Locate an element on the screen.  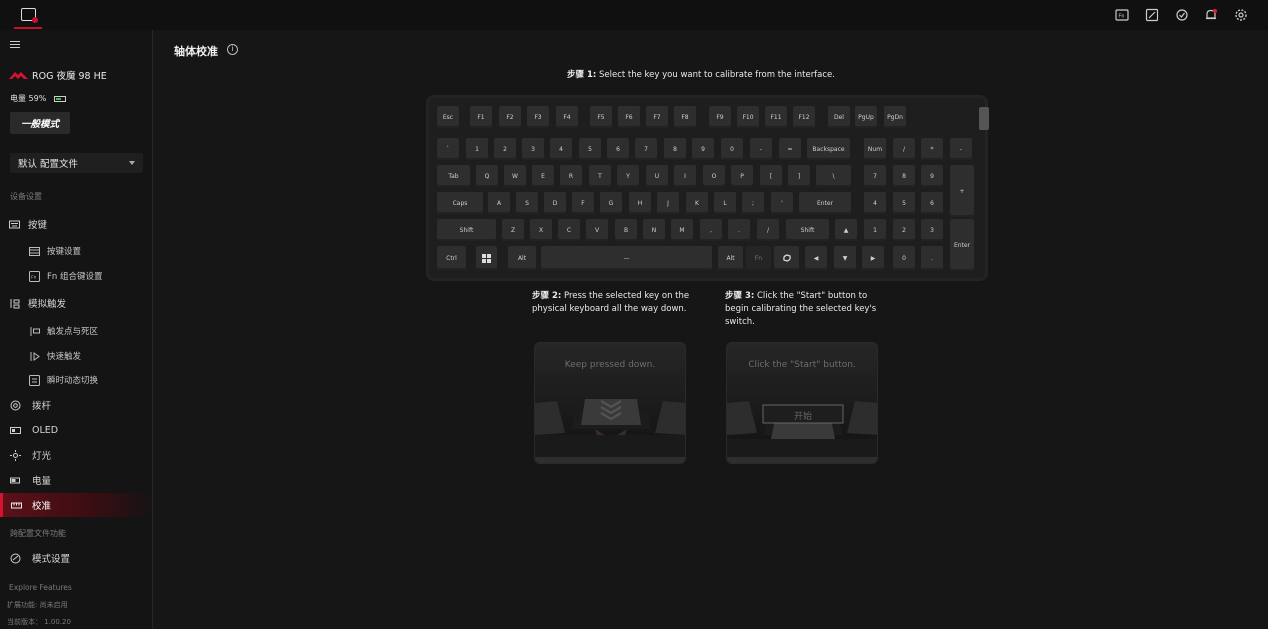
key-sym-1-17: - is located at coordinates (961, 149).